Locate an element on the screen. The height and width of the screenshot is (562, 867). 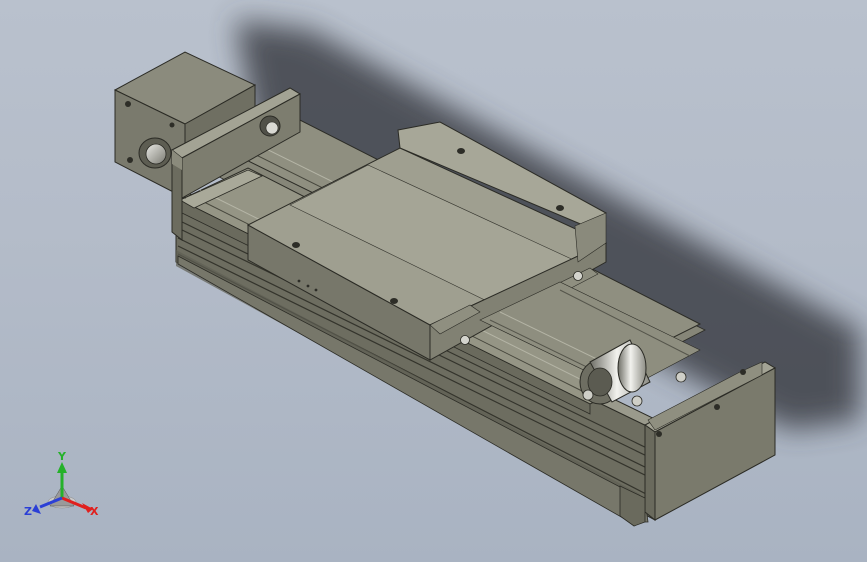
orientation-triad: Y X Z is located at coordinates (65, 486).